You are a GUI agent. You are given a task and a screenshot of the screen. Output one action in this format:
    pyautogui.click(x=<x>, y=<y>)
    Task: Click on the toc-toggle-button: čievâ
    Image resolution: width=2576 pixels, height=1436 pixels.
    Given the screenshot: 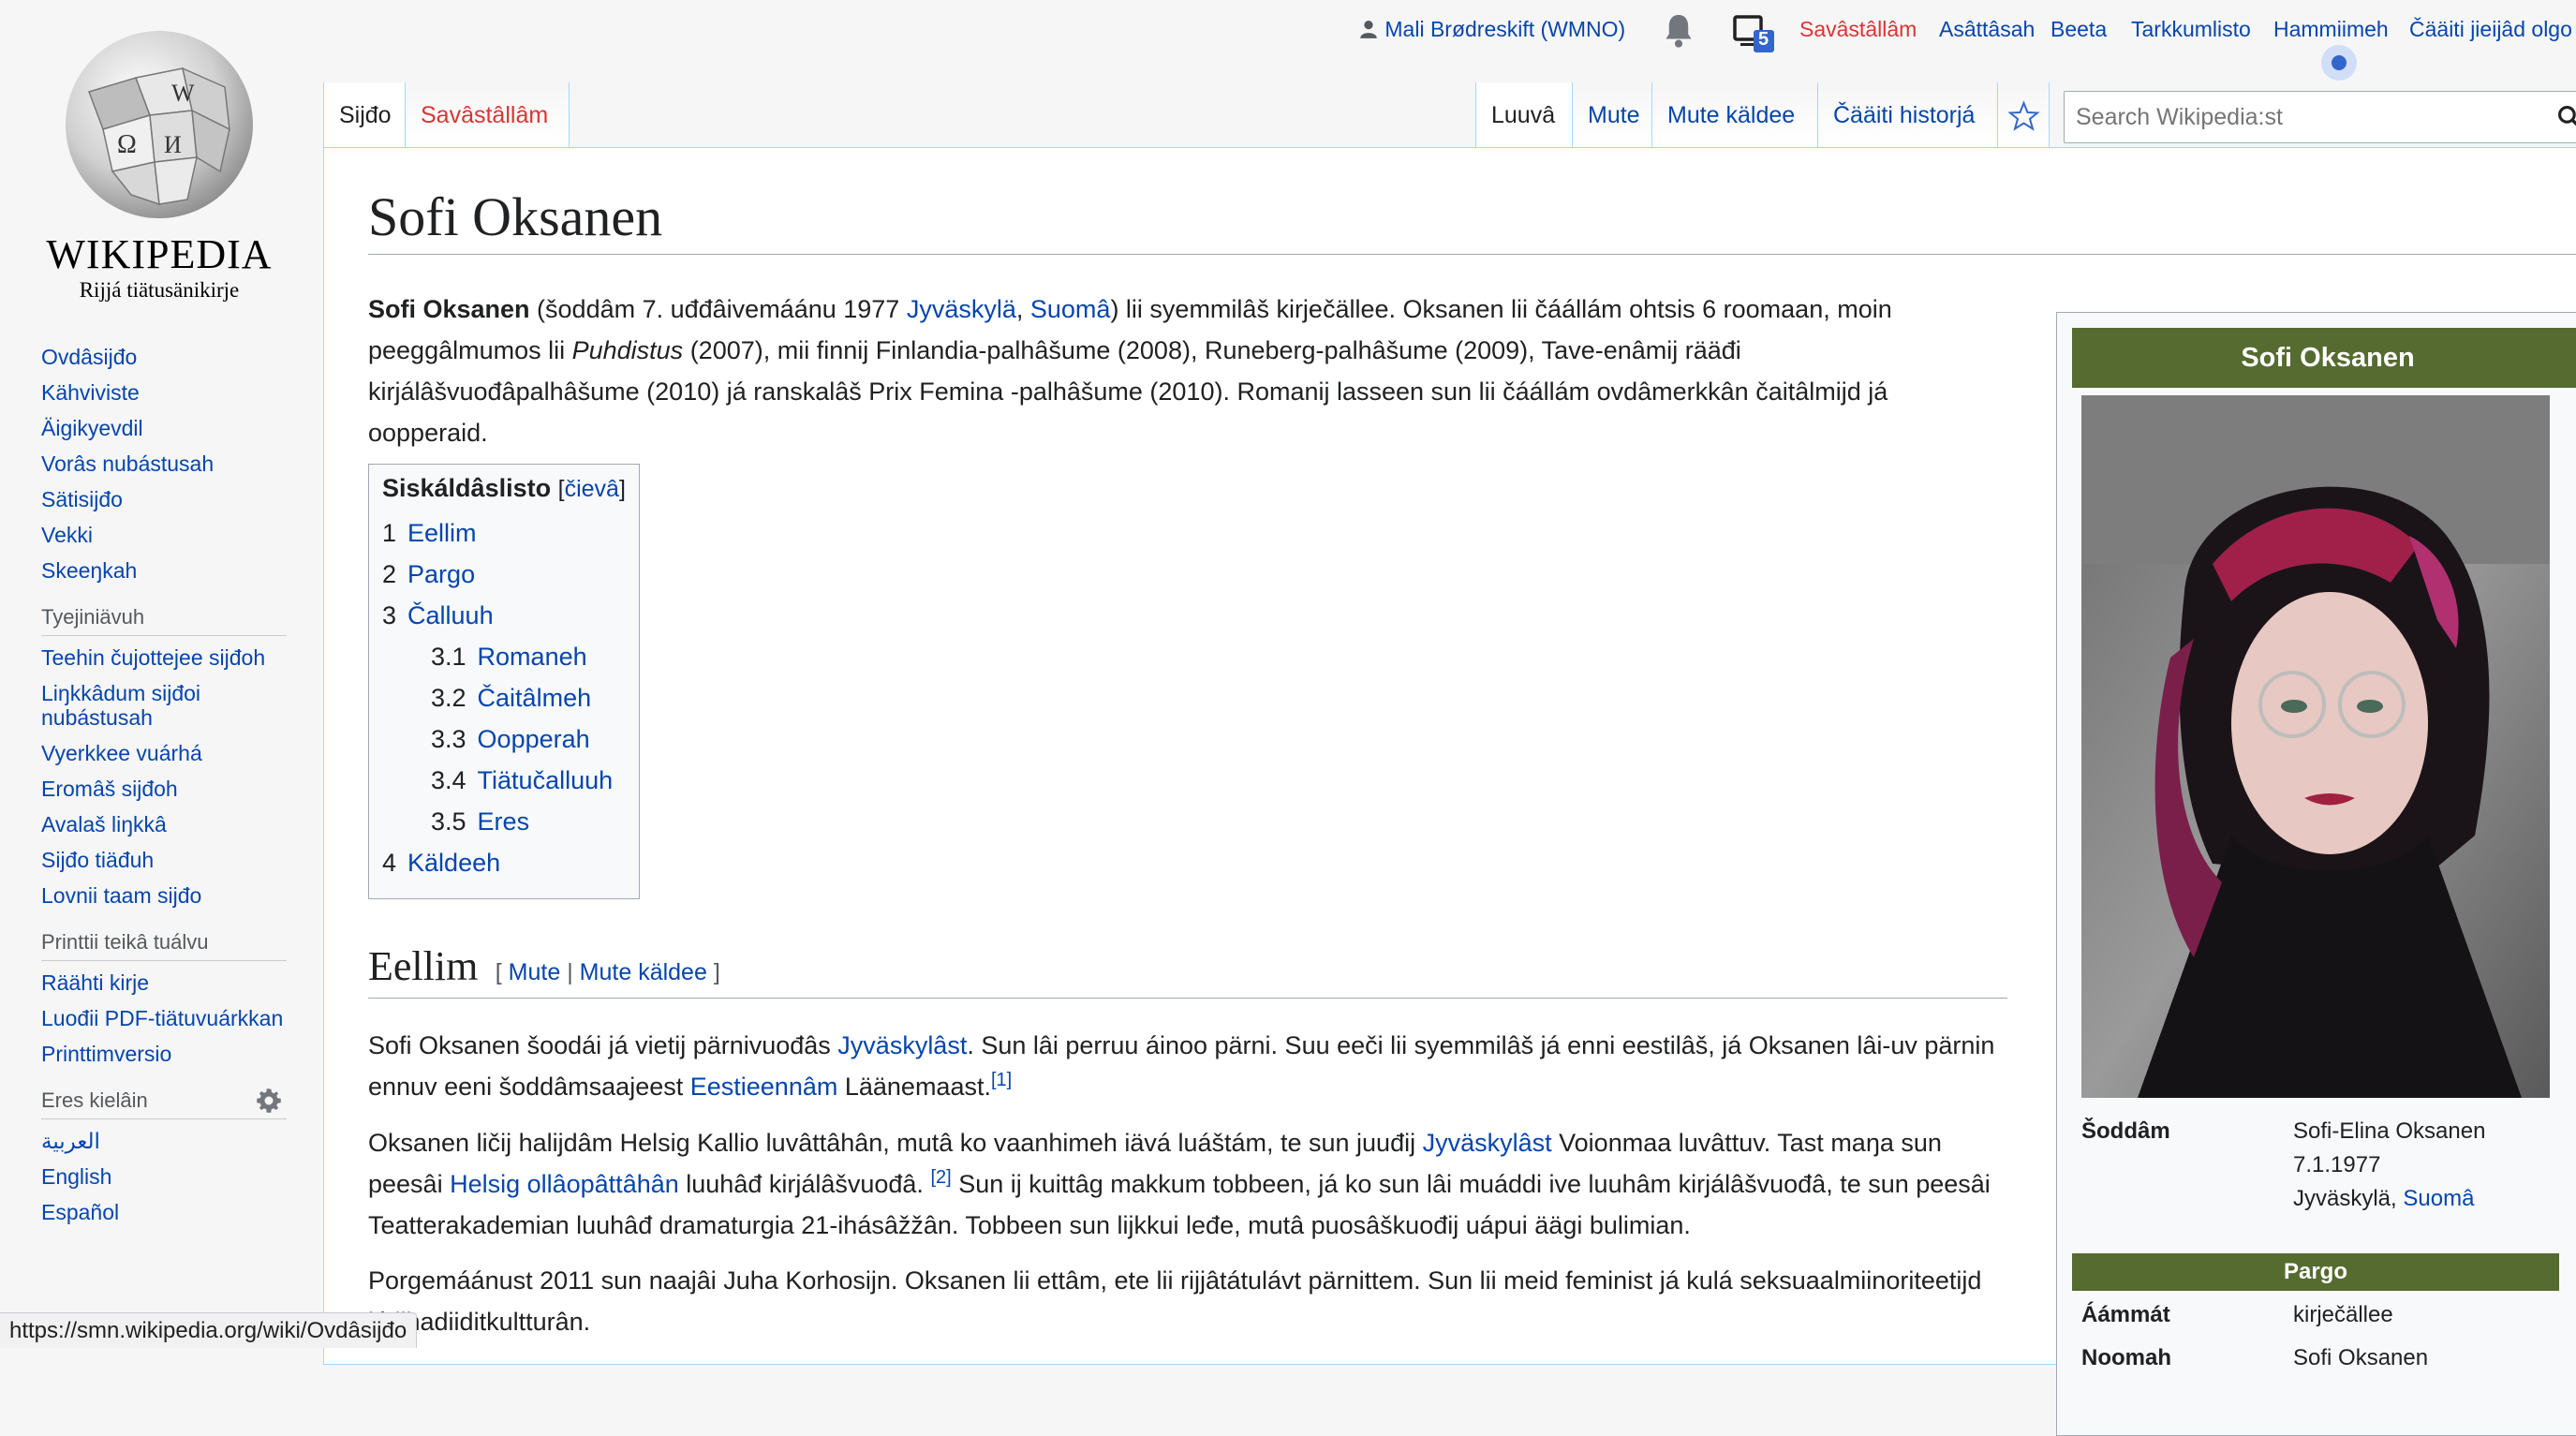 What is the action you would take?
    pyautogui.click(x=592, y=489)
    